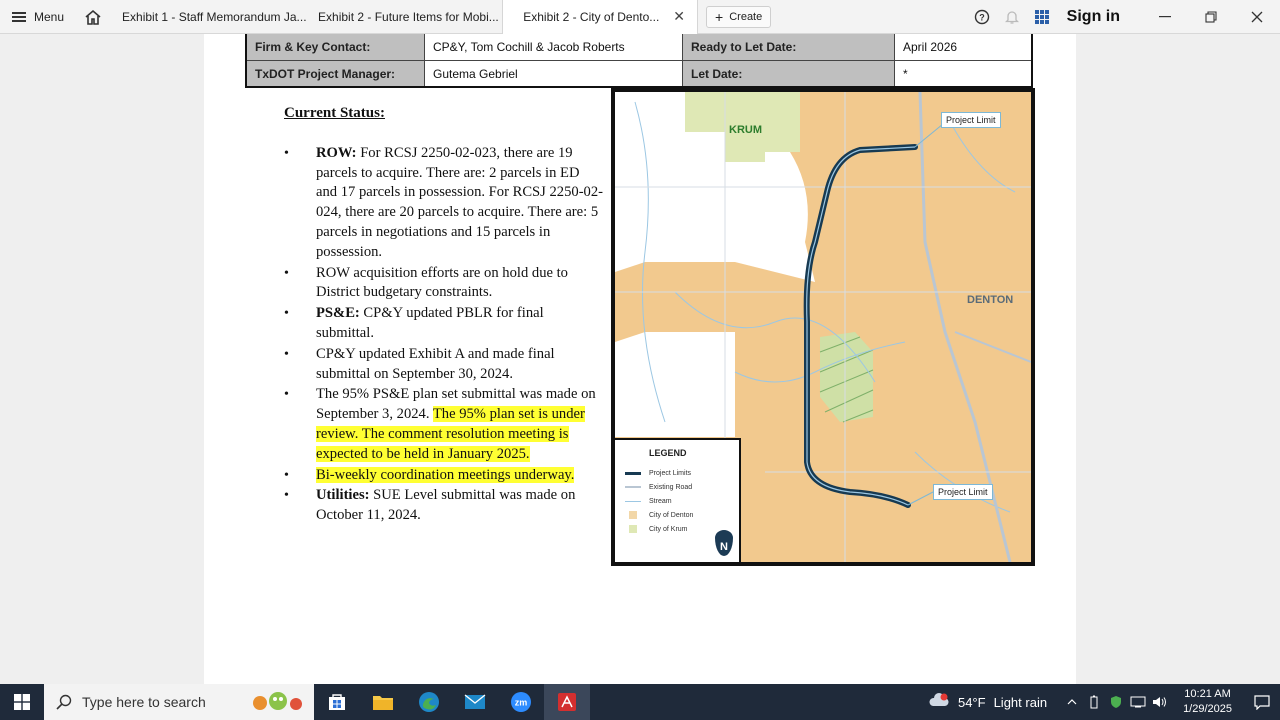 The image size is (1280, 720). I want to click on zoom-icon: zm, so click(521, 702).